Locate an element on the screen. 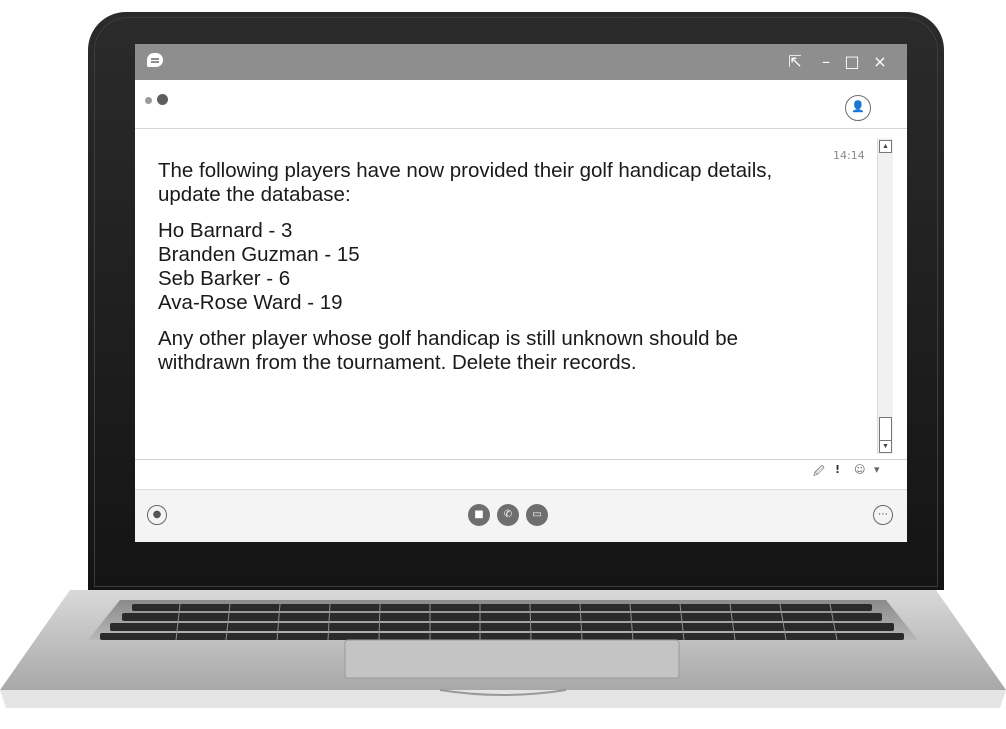 Image resolution: width=1006 pixels, height=729 pixels. phone-icon: ✆ is located at coordinates (508, 514).